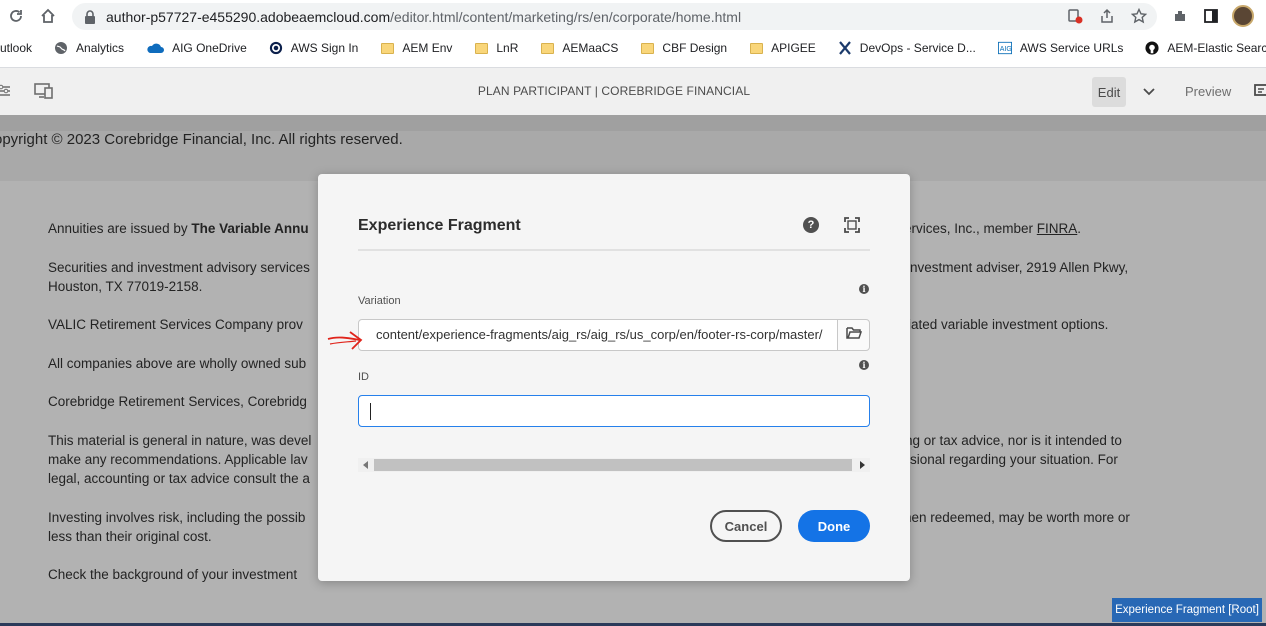  I want to click on github-icon, so click(1152, 48).